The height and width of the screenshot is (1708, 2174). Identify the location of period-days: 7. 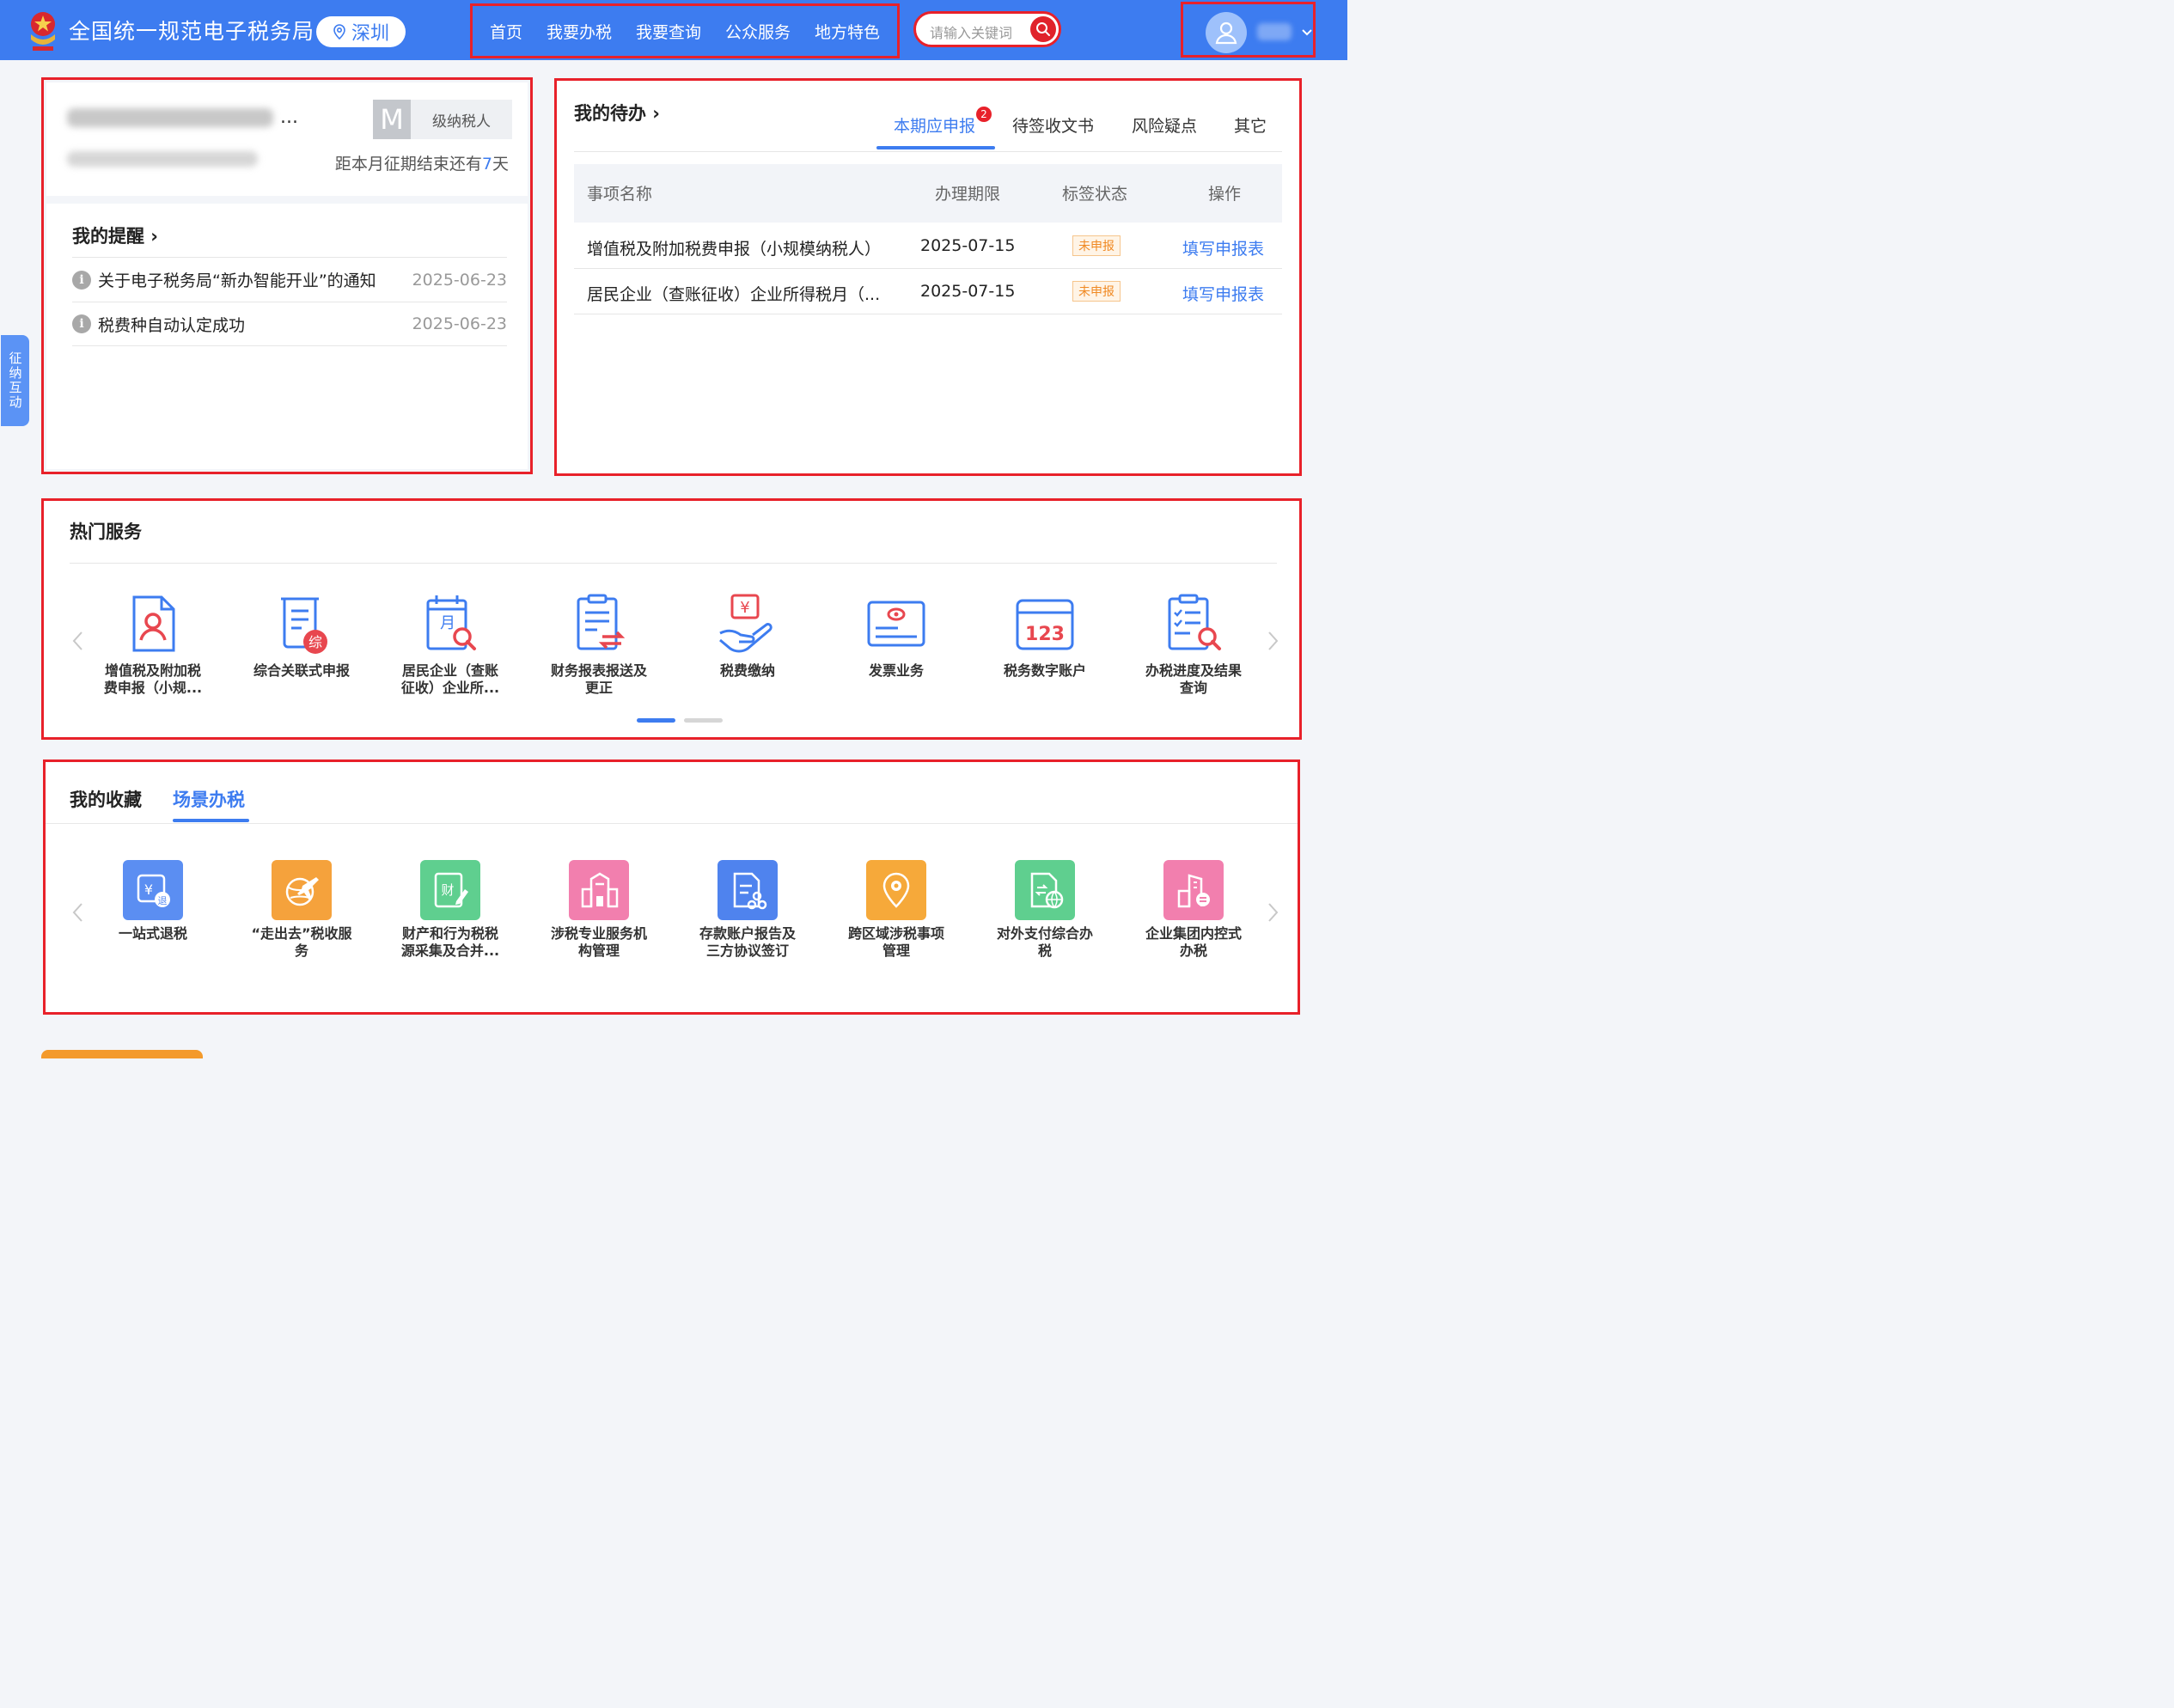
(486, 164).